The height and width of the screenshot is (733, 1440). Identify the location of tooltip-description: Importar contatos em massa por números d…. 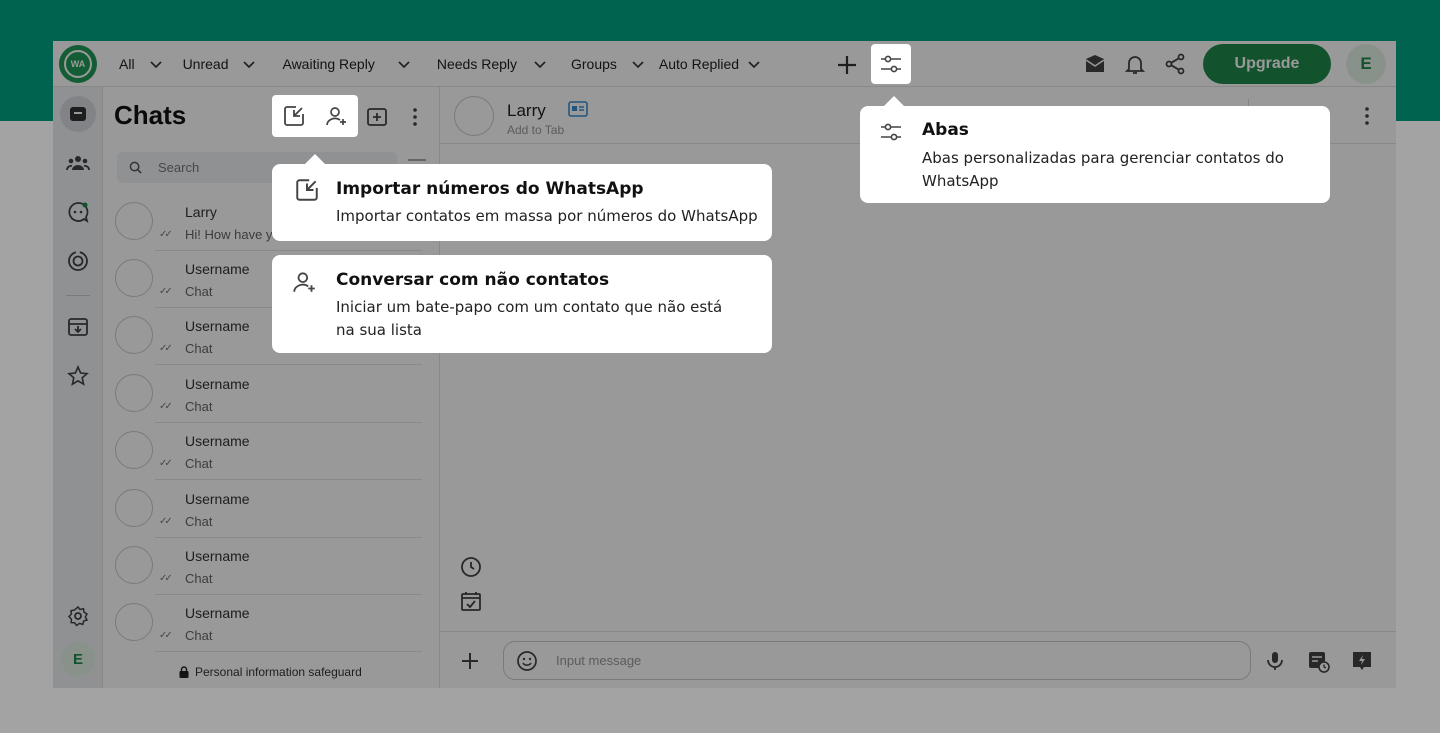
(547, 216).